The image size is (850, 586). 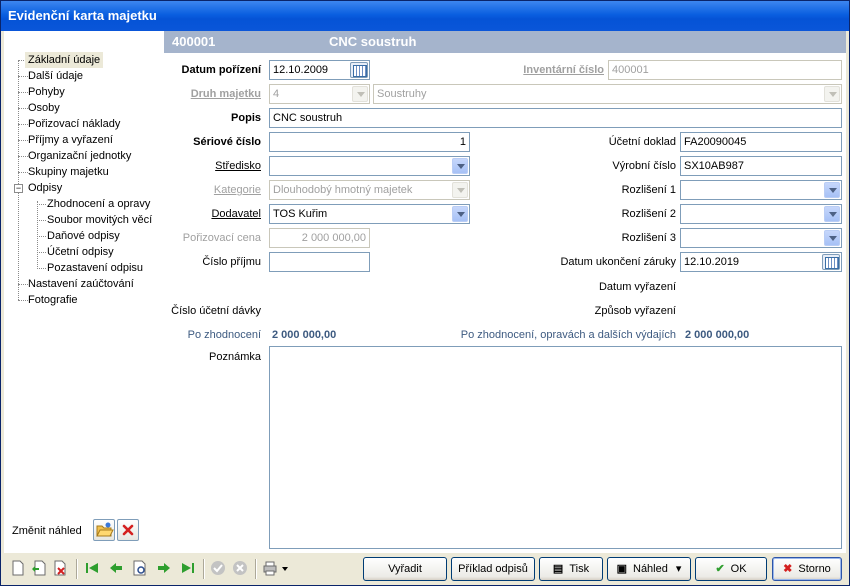 What do you see at coordinates (635, 311) in the screenshot?
I see `zpusob-vyrazeni-label: Způsob vyřazení` at bounding box center [635, 311].